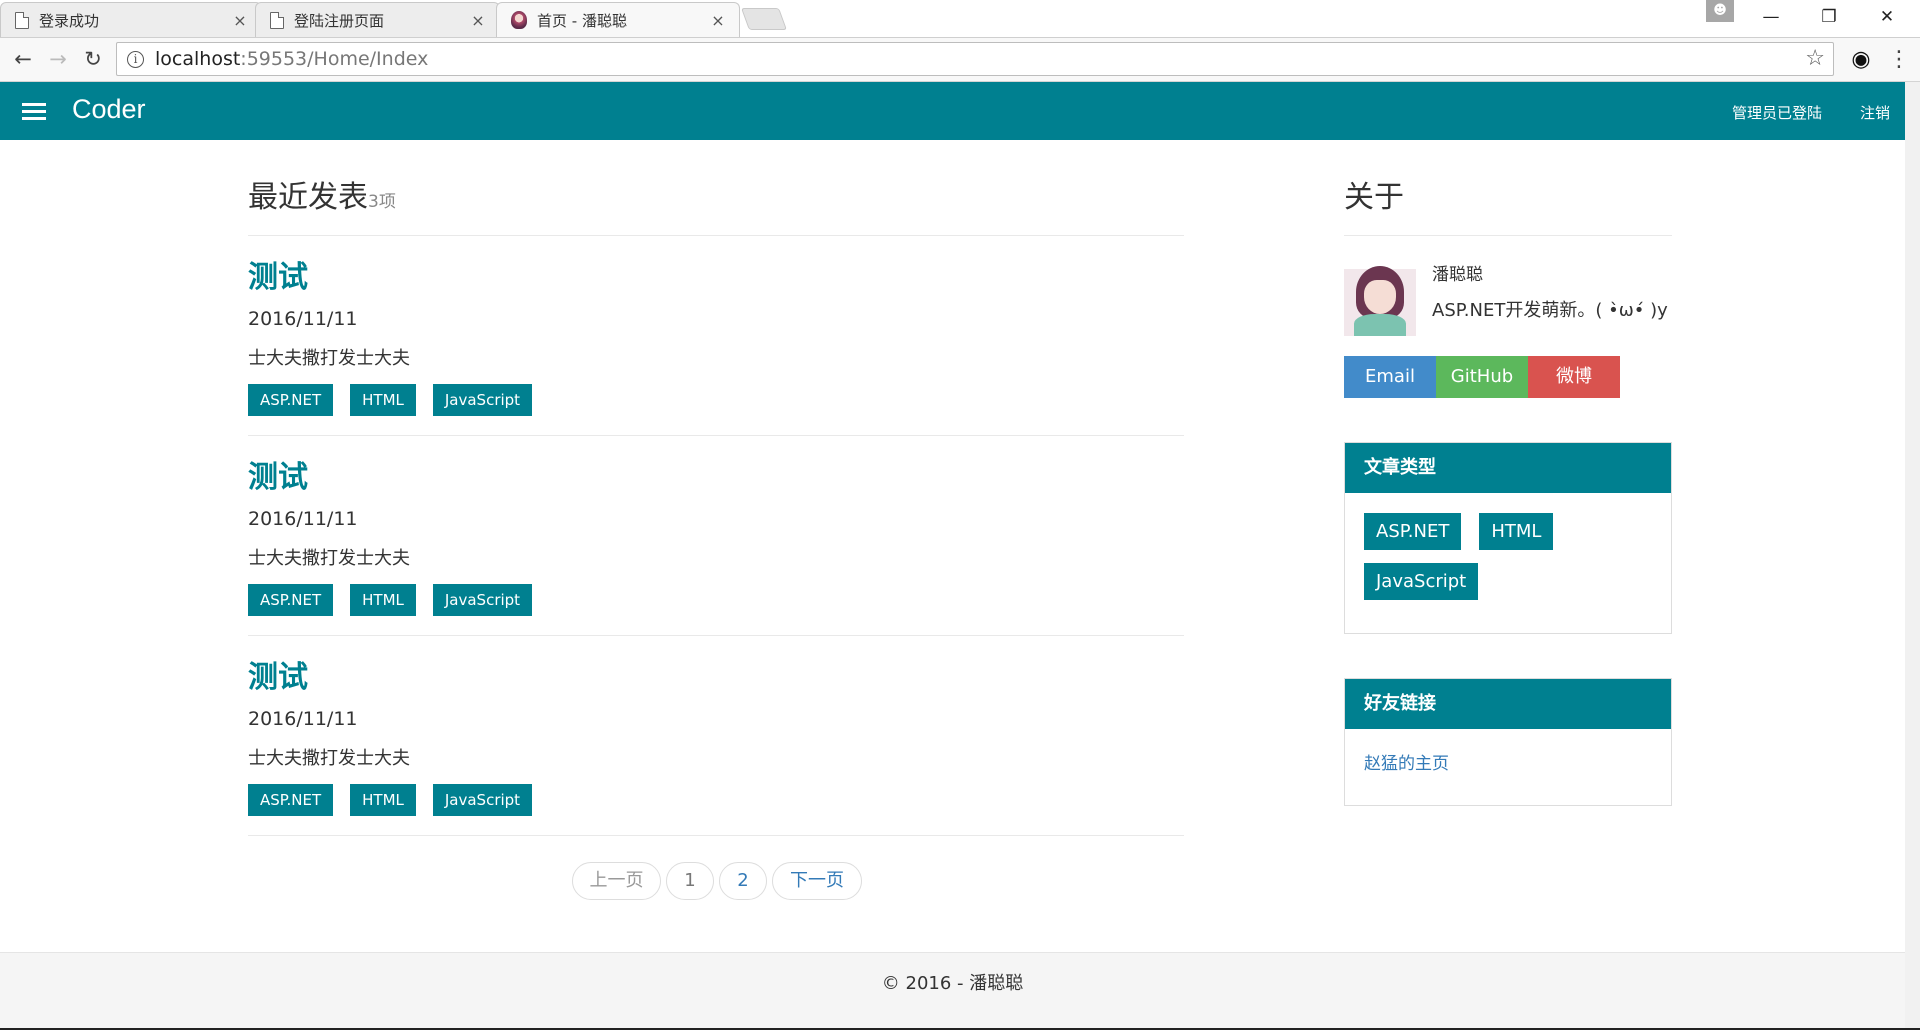  What do you see at coordinates (1508, 704) in the screenshot?
I see `friend-links-title: 好友链接` at bounding box center [1508, 704].